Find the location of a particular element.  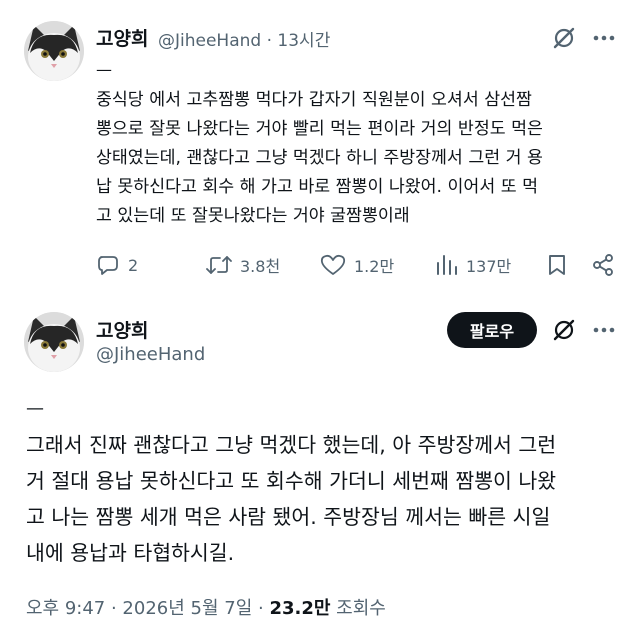

reply-icon is located at coordinates (108, 265).